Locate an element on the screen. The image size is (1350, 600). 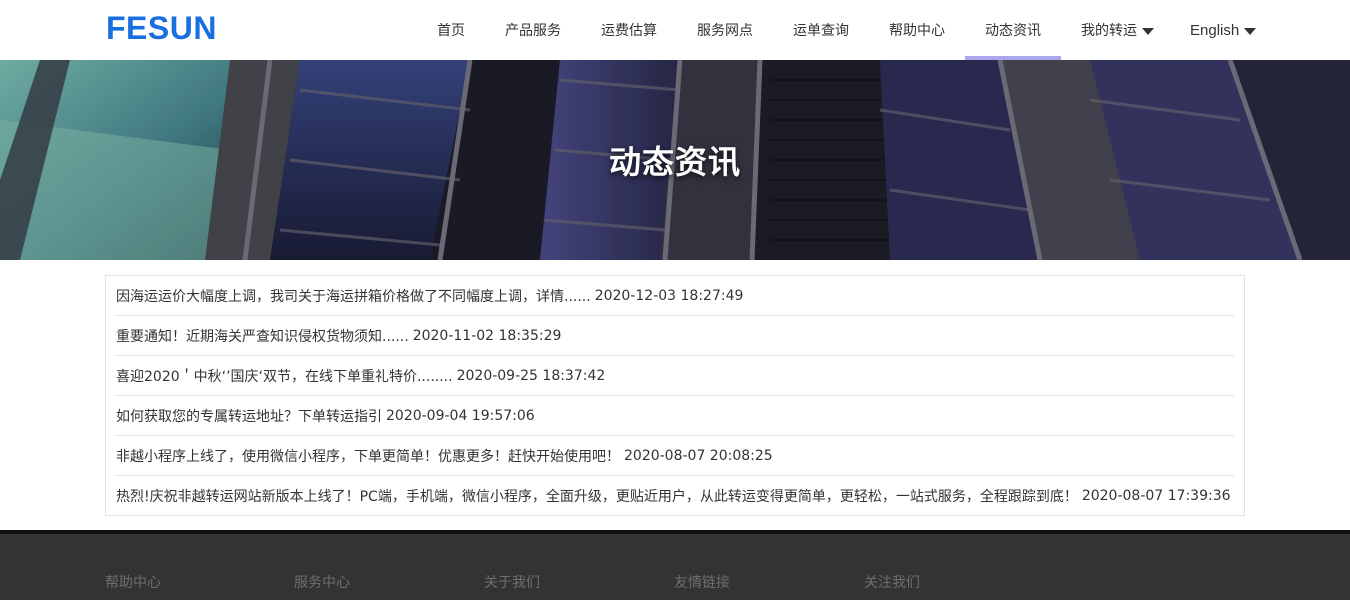
news-date: 2020-12-03 18:27:49 is located at coordinates (669, 295).